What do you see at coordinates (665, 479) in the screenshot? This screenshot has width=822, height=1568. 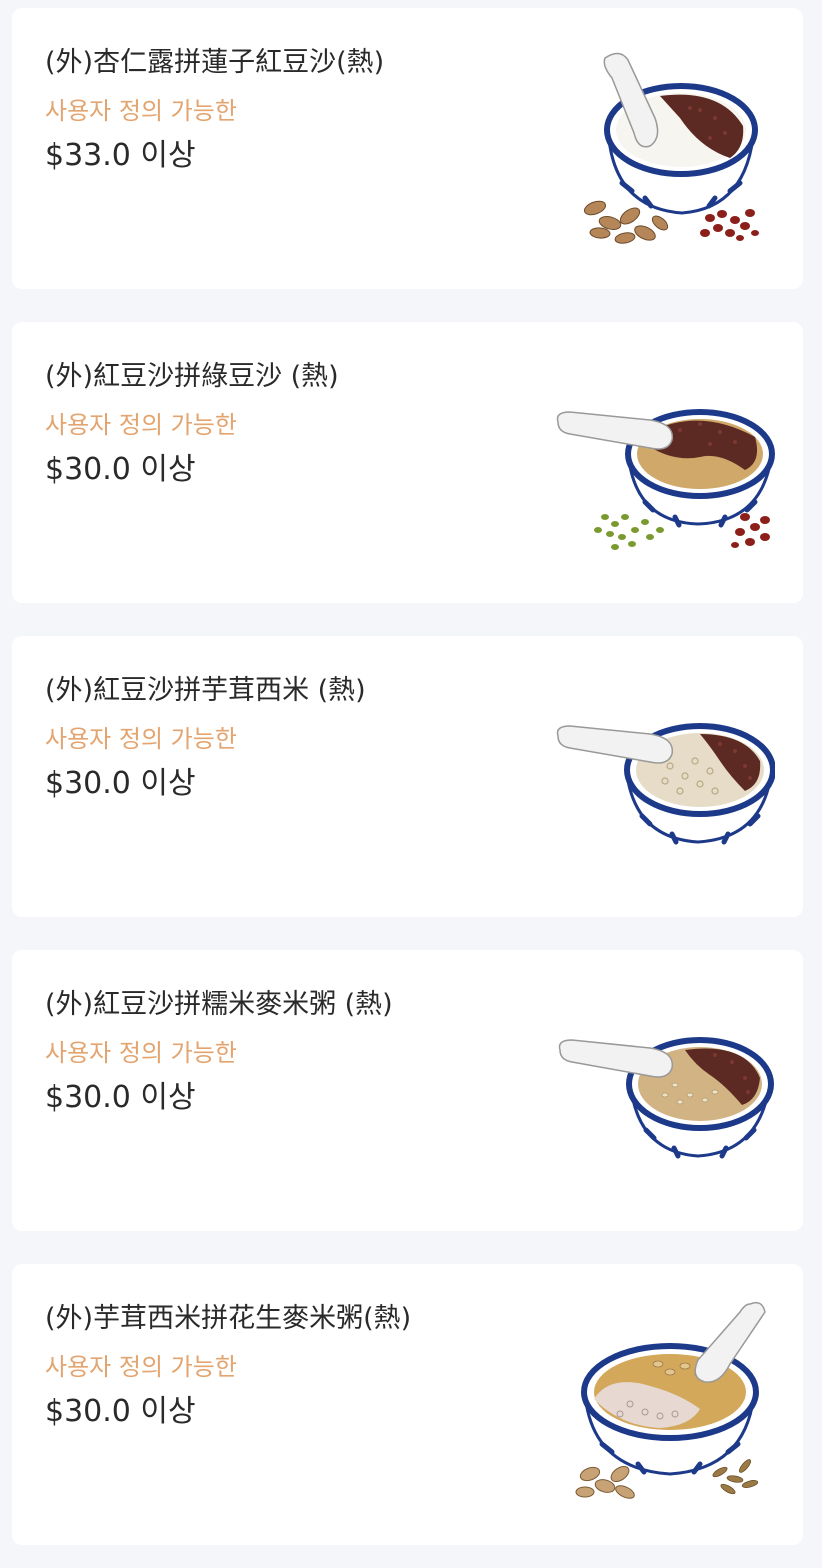 I see `dessert-bowl-red-bean-mung-bean-illustration` at bounding box center [665, 479].